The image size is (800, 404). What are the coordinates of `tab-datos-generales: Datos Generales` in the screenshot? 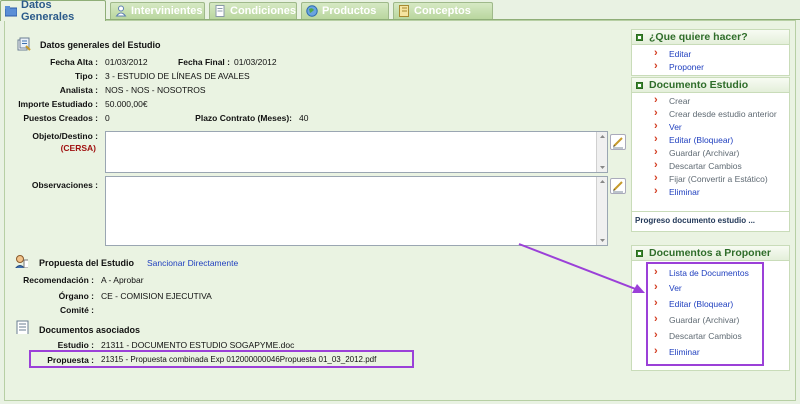 It's located at (53, 11).